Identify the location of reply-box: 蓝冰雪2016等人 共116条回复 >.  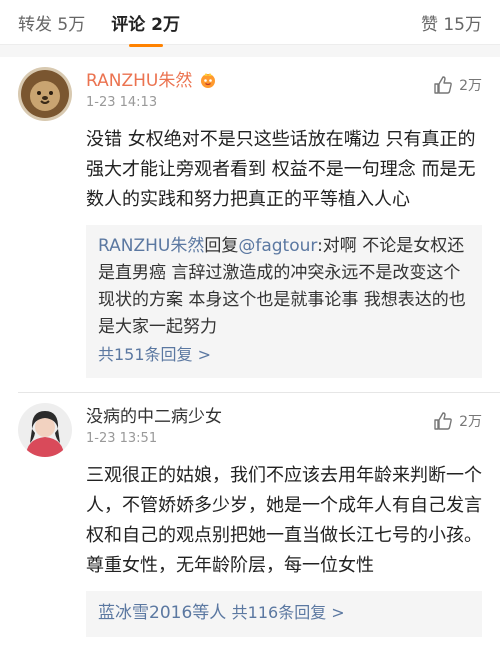
(284, 614).